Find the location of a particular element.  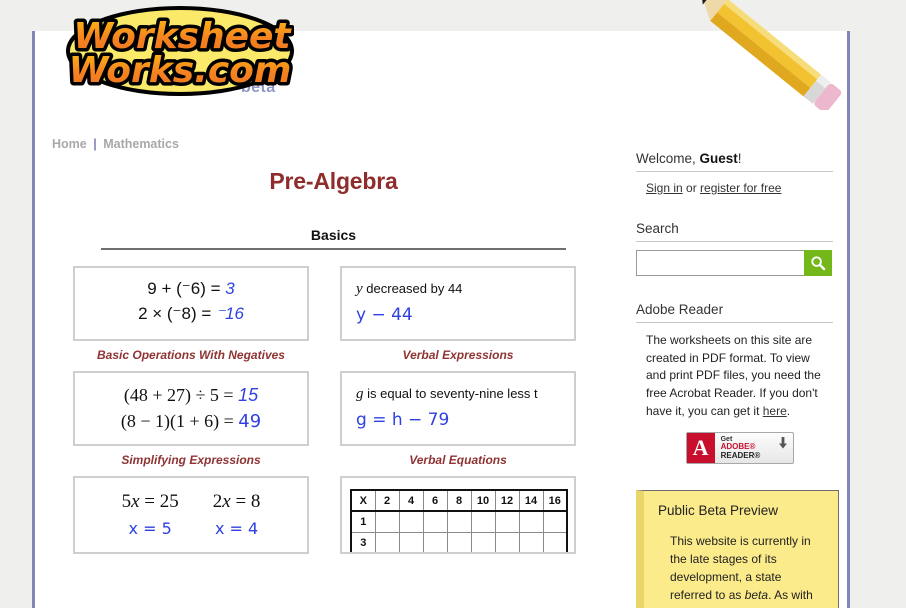

equation-answer: ⁻16 is located at coordinates (230, 313).